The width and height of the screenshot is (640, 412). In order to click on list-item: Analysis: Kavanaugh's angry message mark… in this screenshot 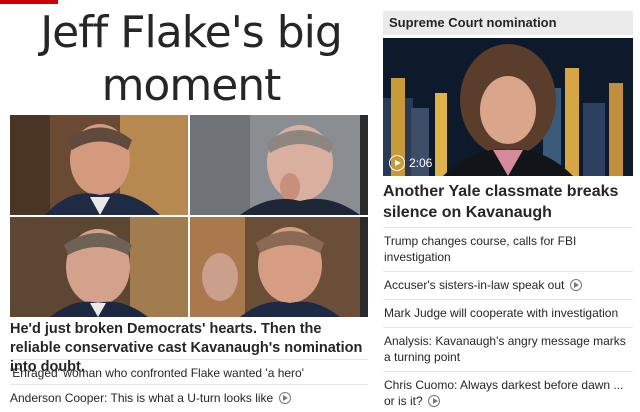, I will do `click(508, 349)`.